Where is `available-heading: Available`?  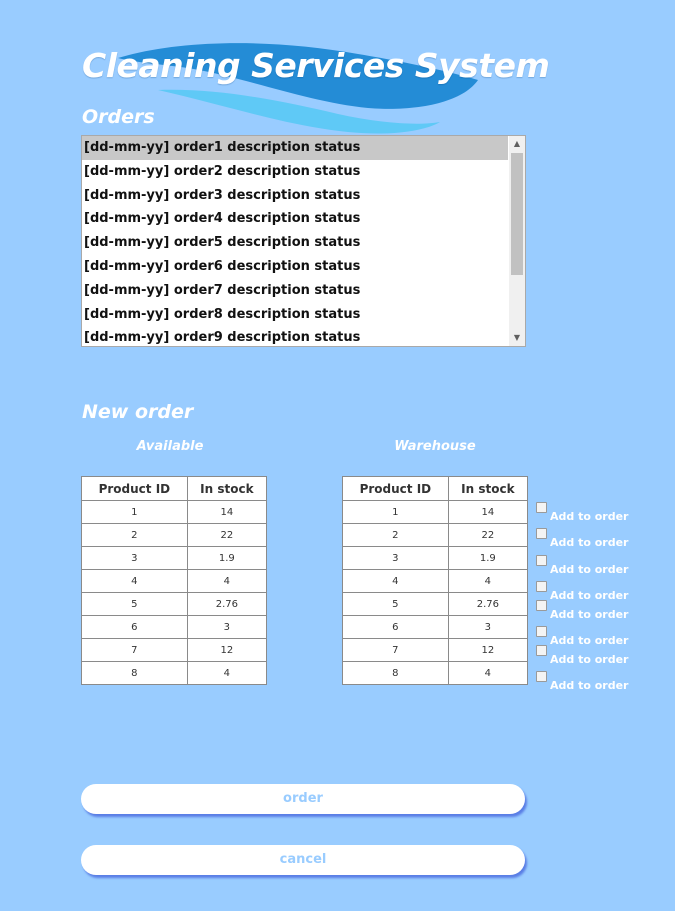 available-heading: Available is located at coordinates (170, 446).